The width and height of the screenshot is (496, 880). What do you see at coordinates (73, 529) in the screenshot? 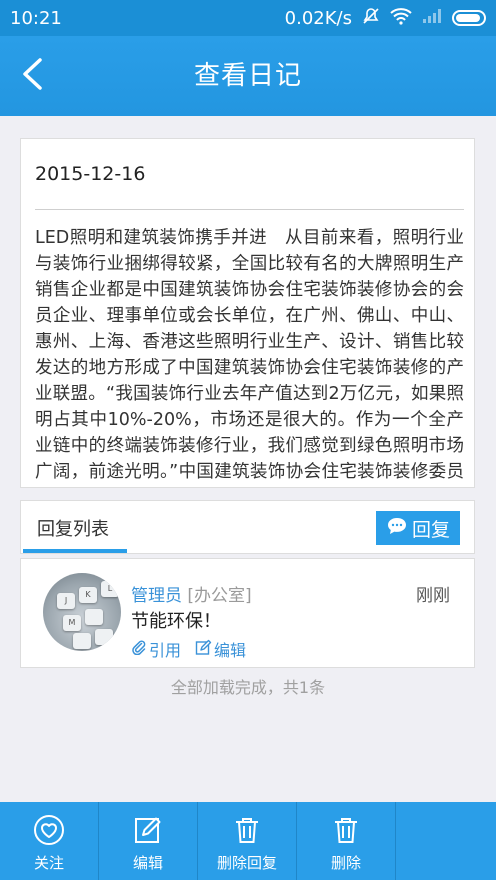
I see `reply-list-title: 回复列表` at bounding box center [73, 529].